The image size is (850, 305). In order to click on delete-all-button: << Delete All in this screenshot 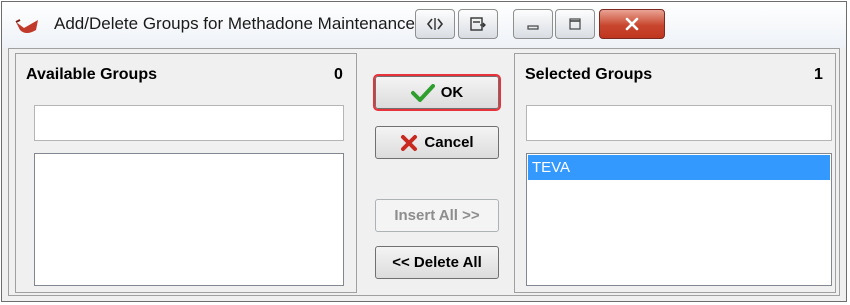, I will do `click(437, 262)`.